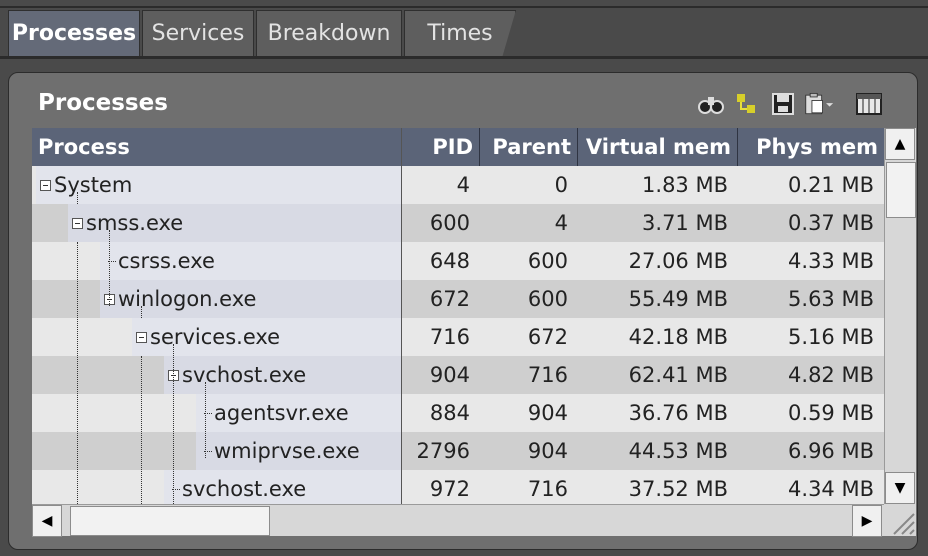  I want to click on panel-toolbar, so click(790, 104).